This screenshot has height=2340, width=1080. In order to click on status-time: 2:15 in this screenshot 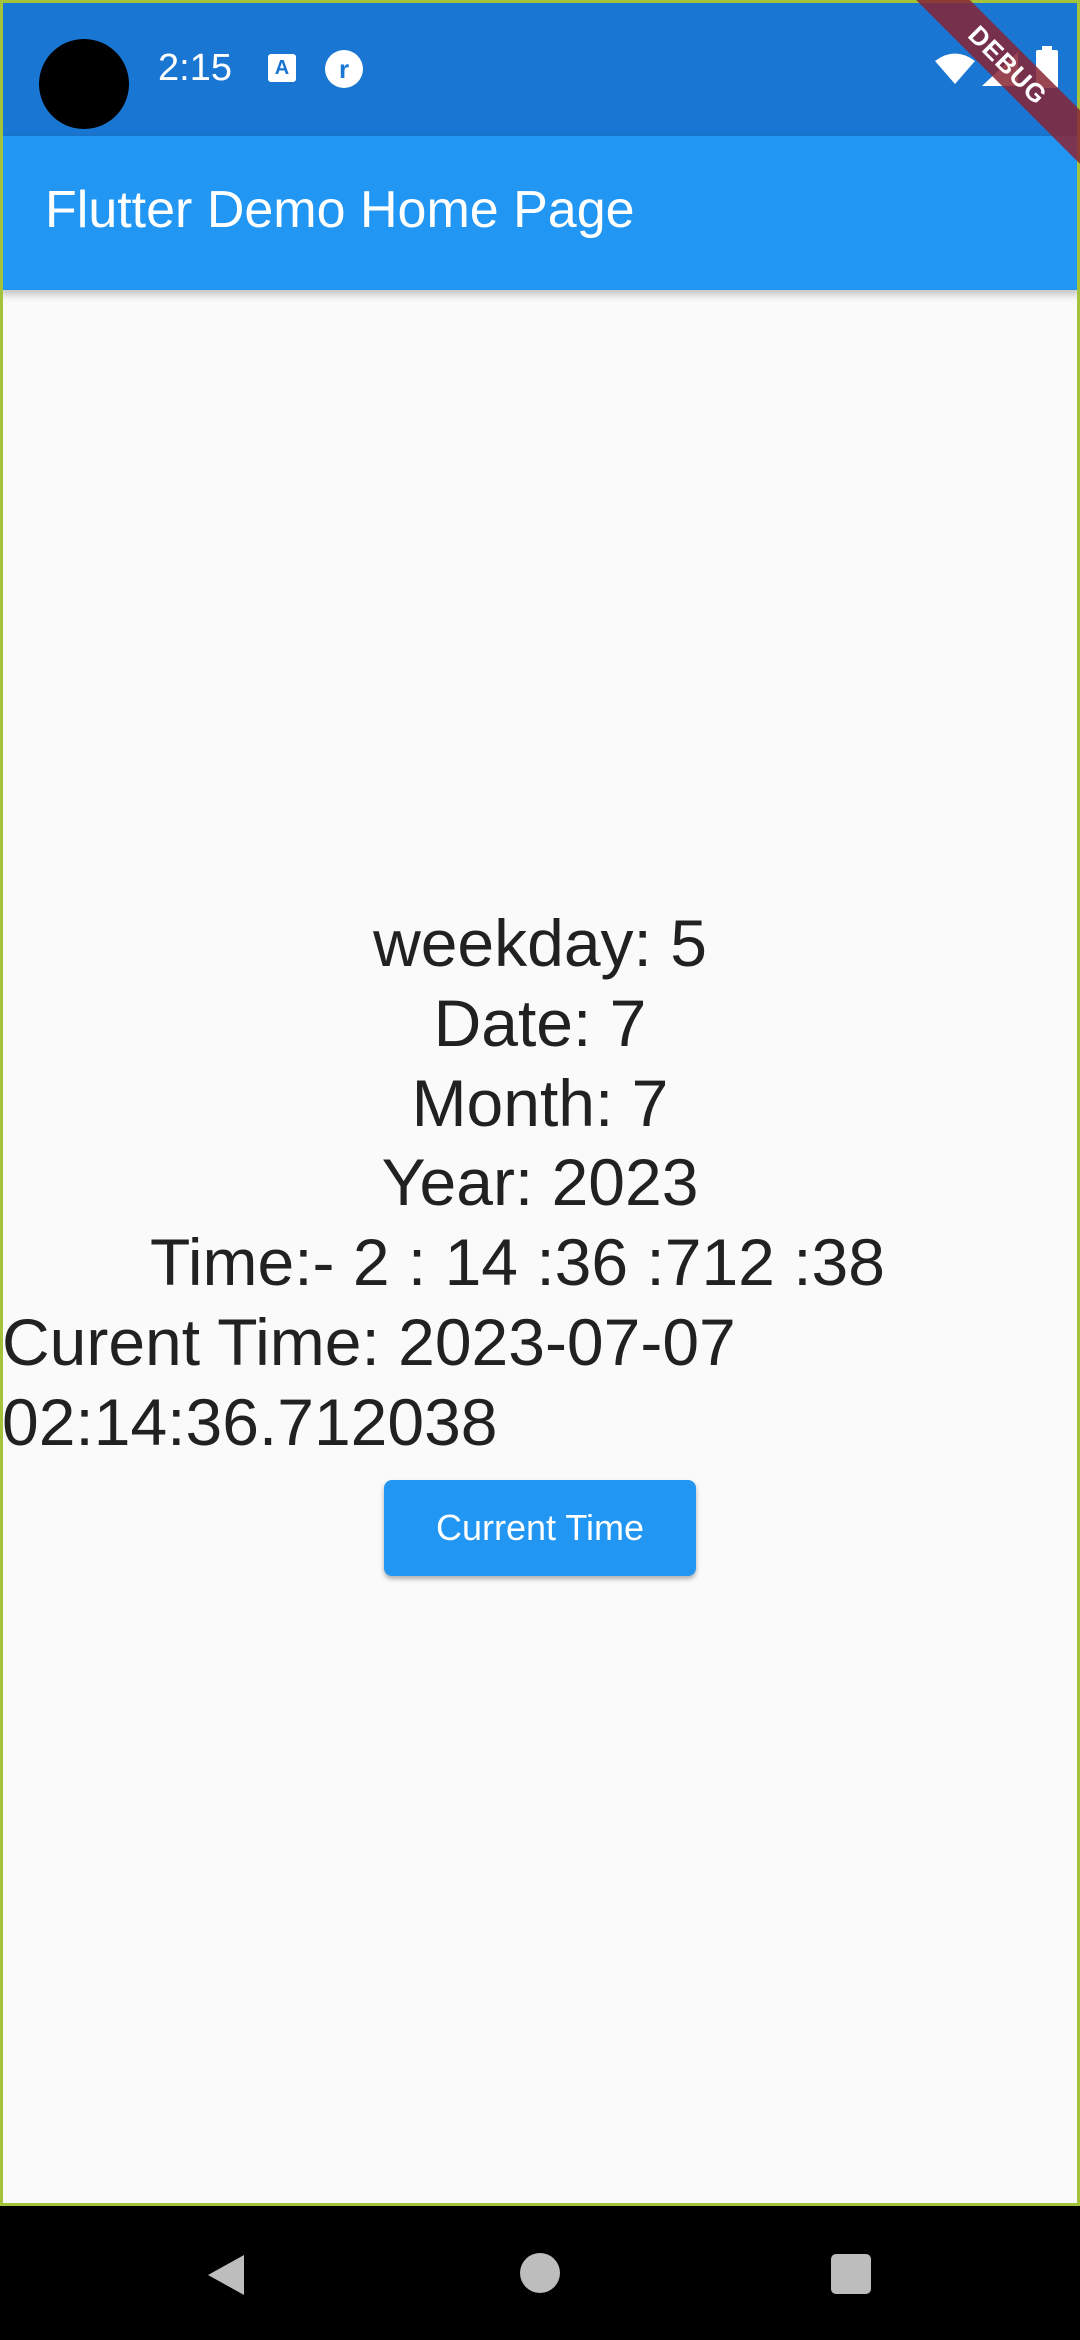, I will do `click(195, 68)`.